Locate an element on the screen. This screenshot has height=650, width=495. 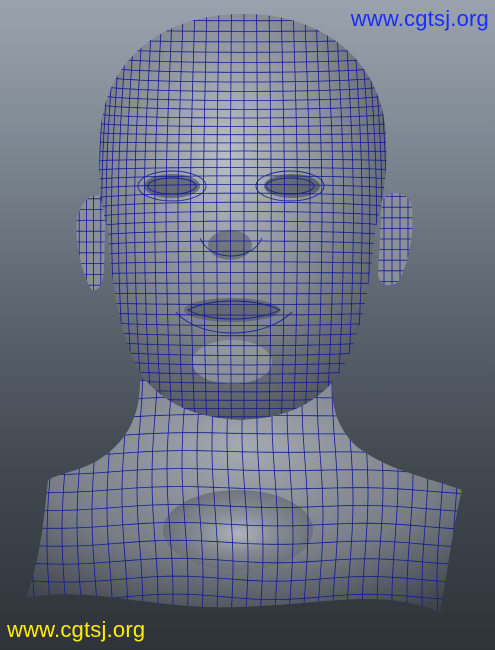
watermark-top: www.cgtsj.org is located at coordinates (420, 19).